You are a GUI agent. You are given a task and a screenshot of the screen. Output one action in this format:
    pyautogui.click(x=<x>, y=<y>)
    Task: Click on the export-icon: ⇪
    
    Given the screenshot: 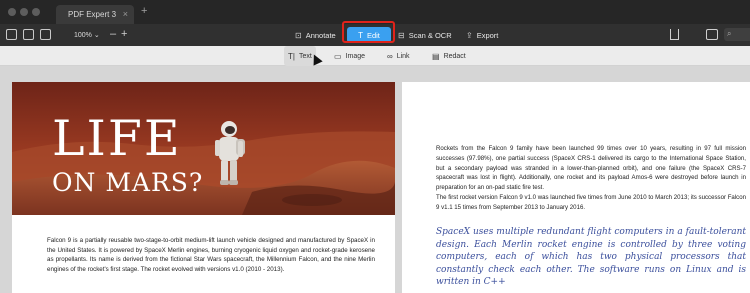 What is the action you would take?
    pyautogui.click(x=469, y=35)
    